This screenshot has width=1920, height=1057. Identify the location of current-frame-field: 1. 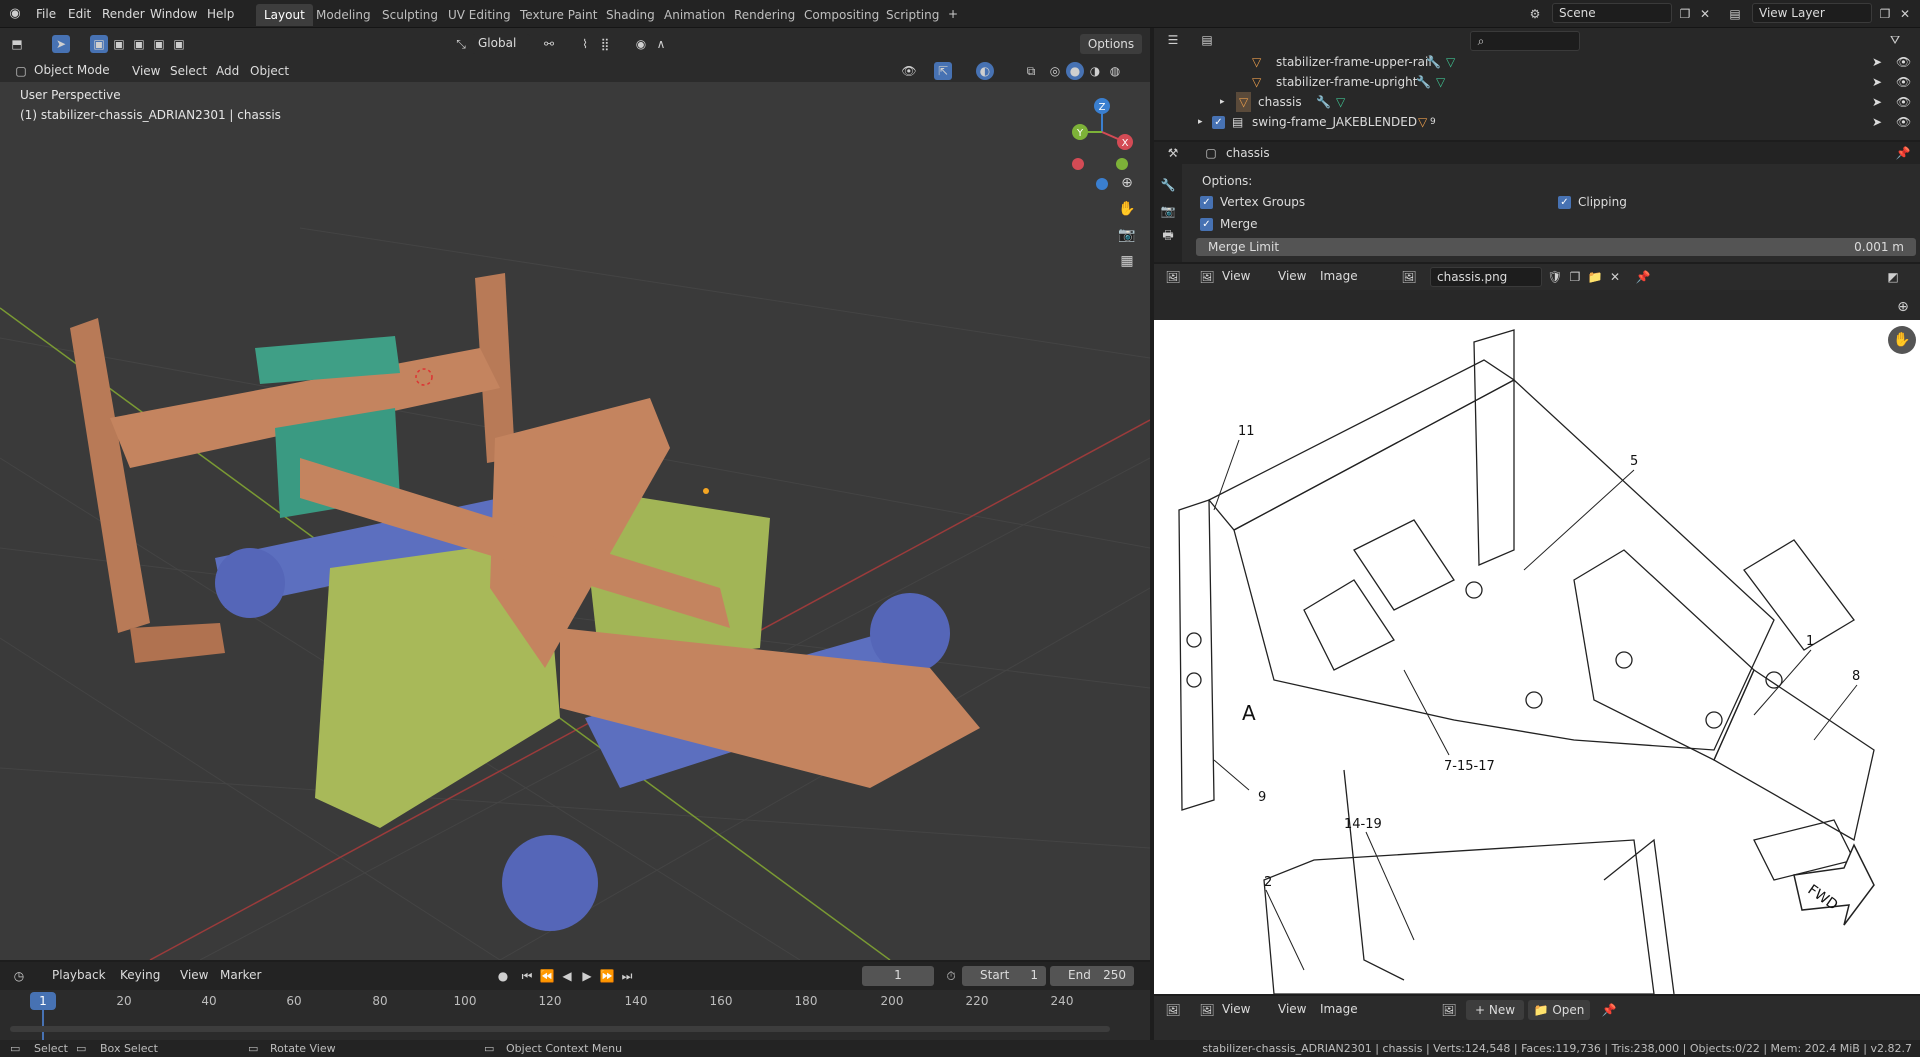
(898, 976).